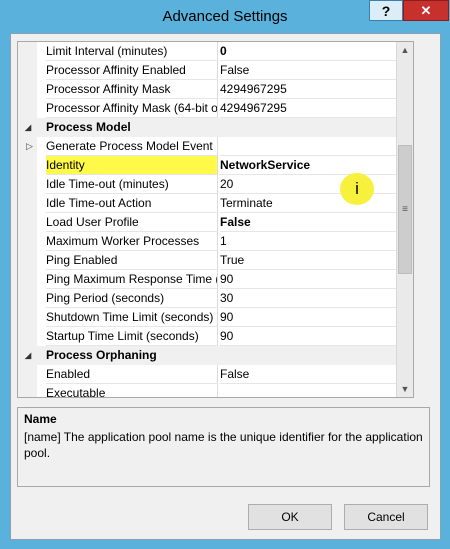  Describe the element at coordinates (316, 260) in the screenshot. I see `property-value: True` at that location.